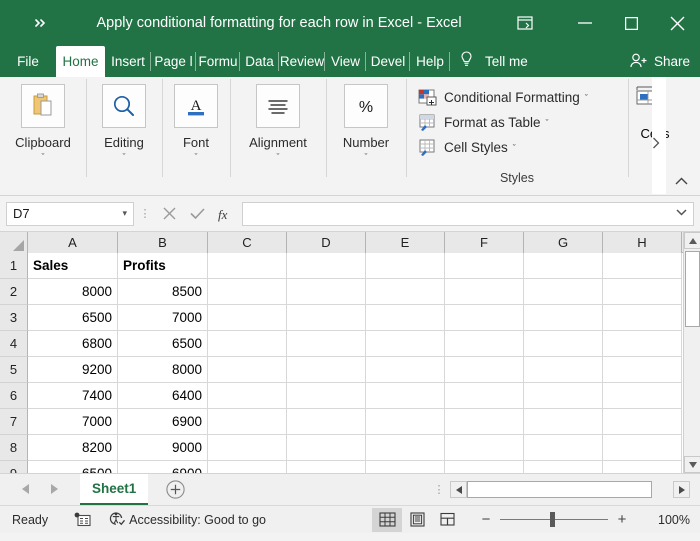 This screenshot has width=700, height=541. I want to click on scroll-left-icon, so click(458, 489).